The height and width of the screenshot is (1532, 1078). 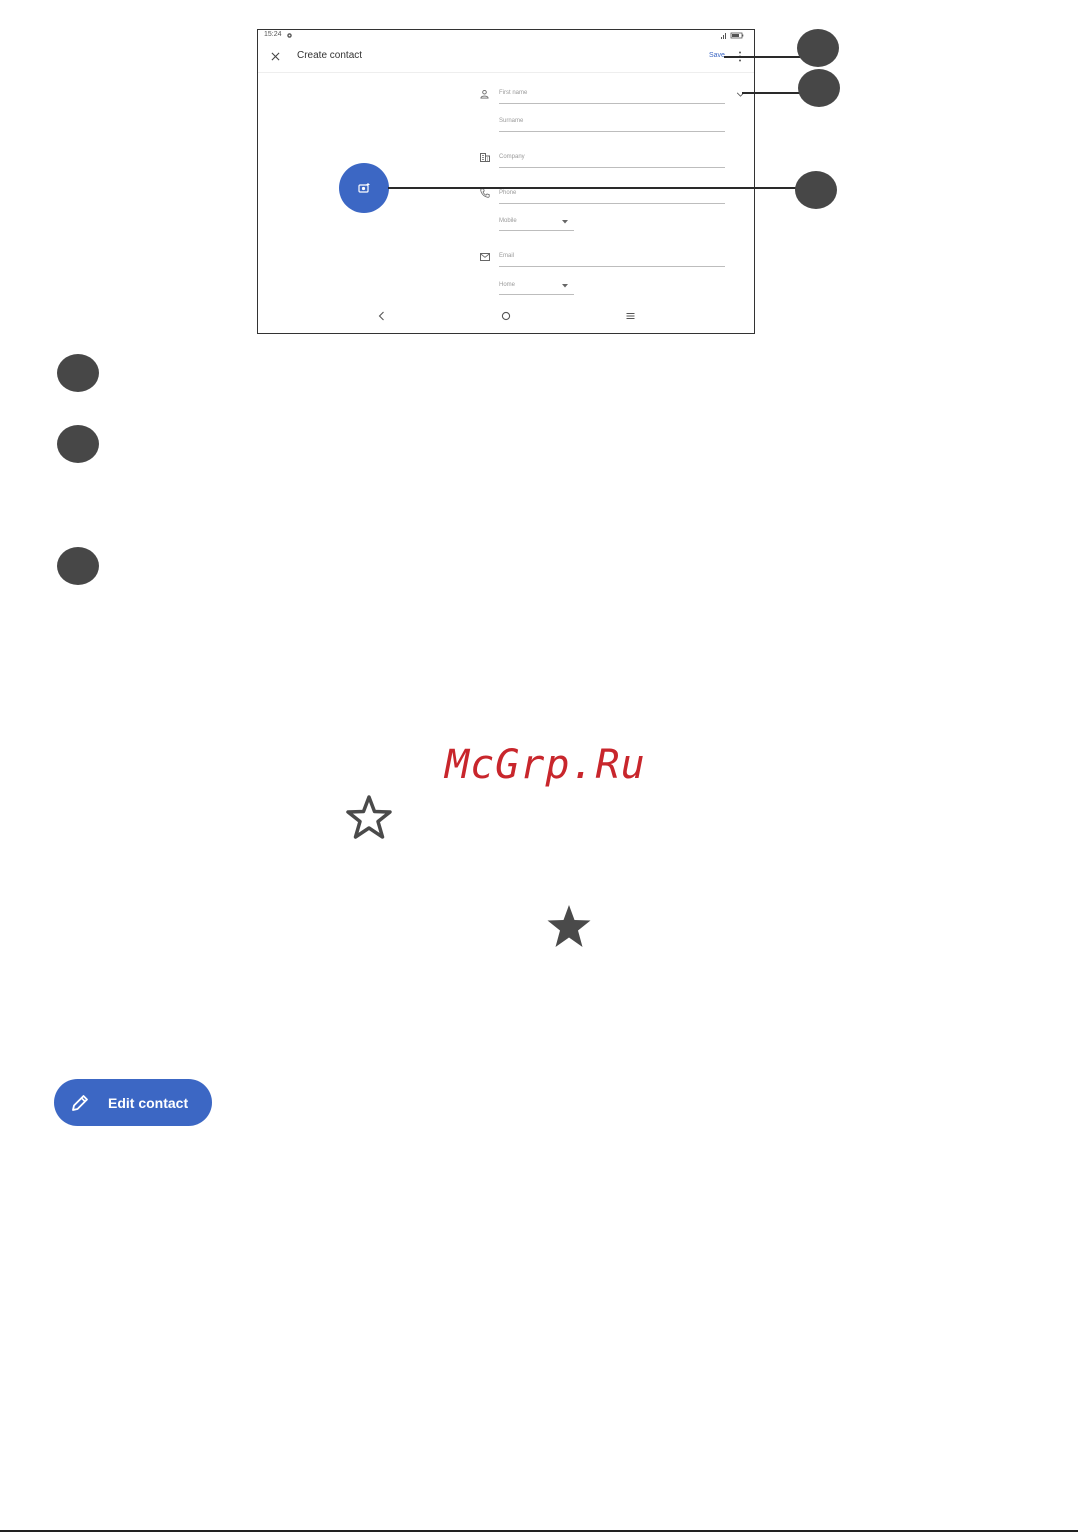 I want to click on phone-input, so click(x=612, y=203).